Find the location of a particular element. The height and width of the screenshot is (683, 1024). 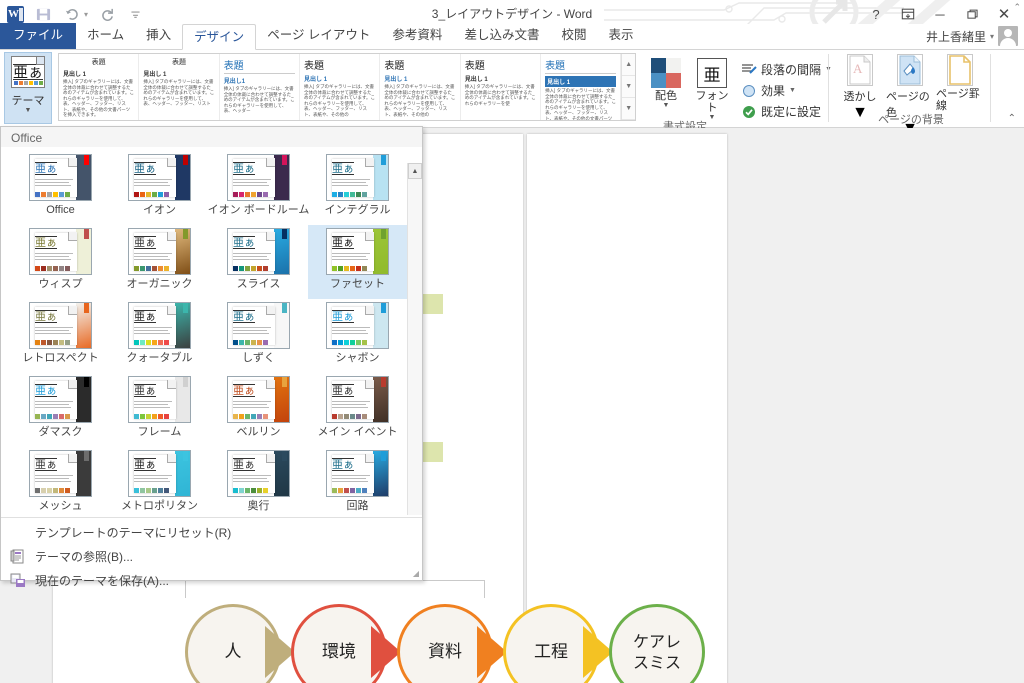

smartart-node: 人 is located at coordinates (240, 643).